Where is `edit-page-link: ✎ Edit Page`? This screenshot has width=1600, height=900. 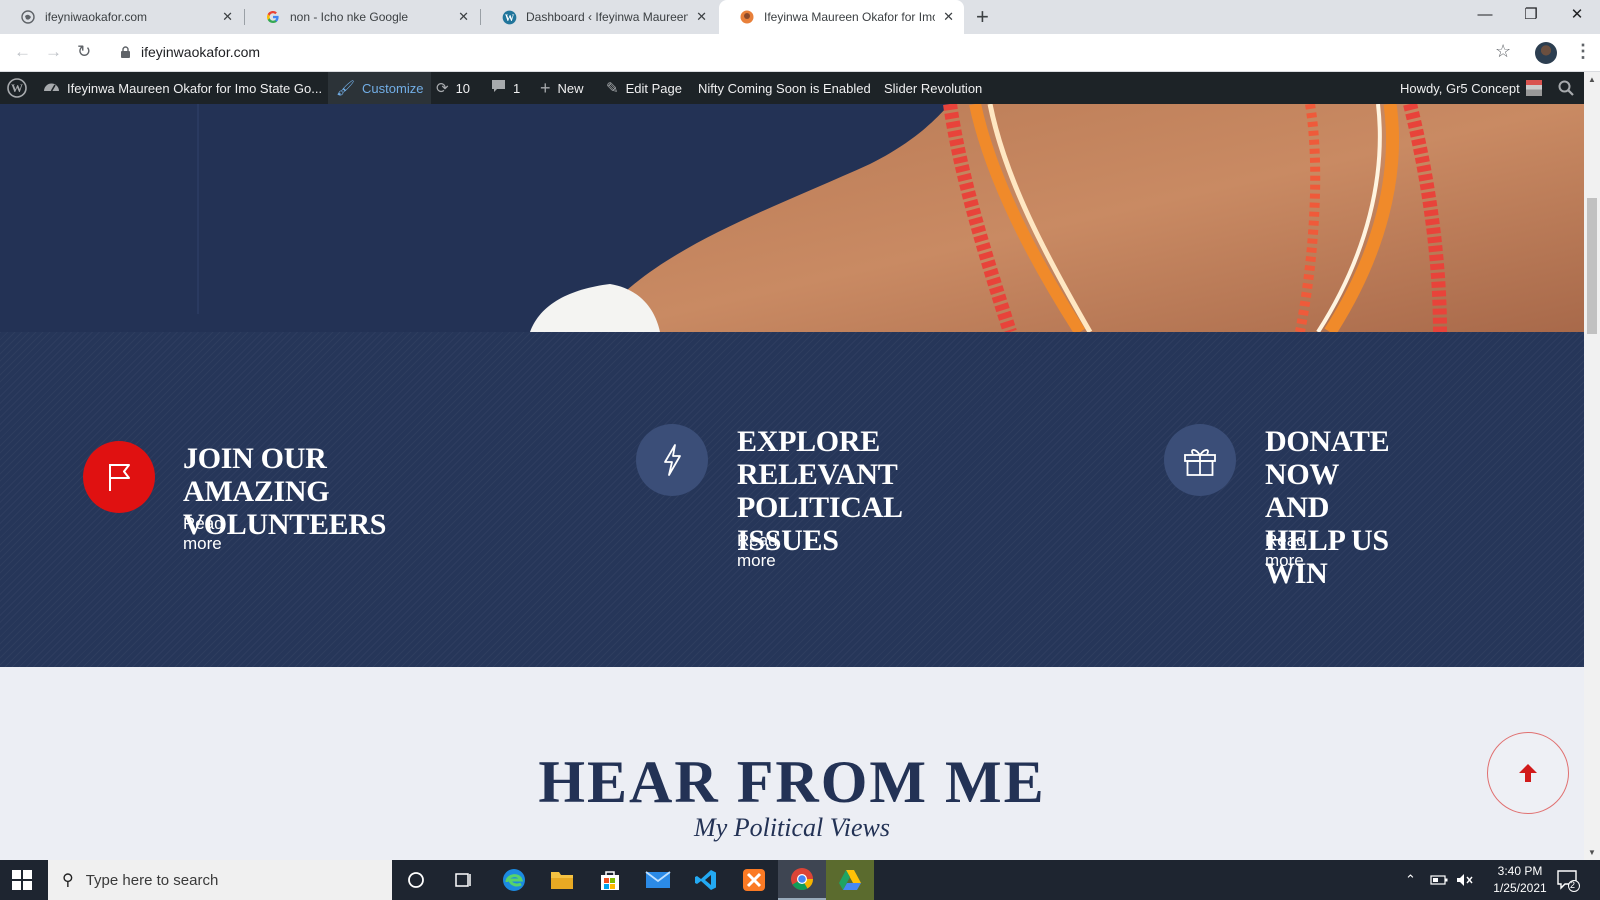
edit-page-link: ✎ Edit Page is located at coordinates (644, 88).